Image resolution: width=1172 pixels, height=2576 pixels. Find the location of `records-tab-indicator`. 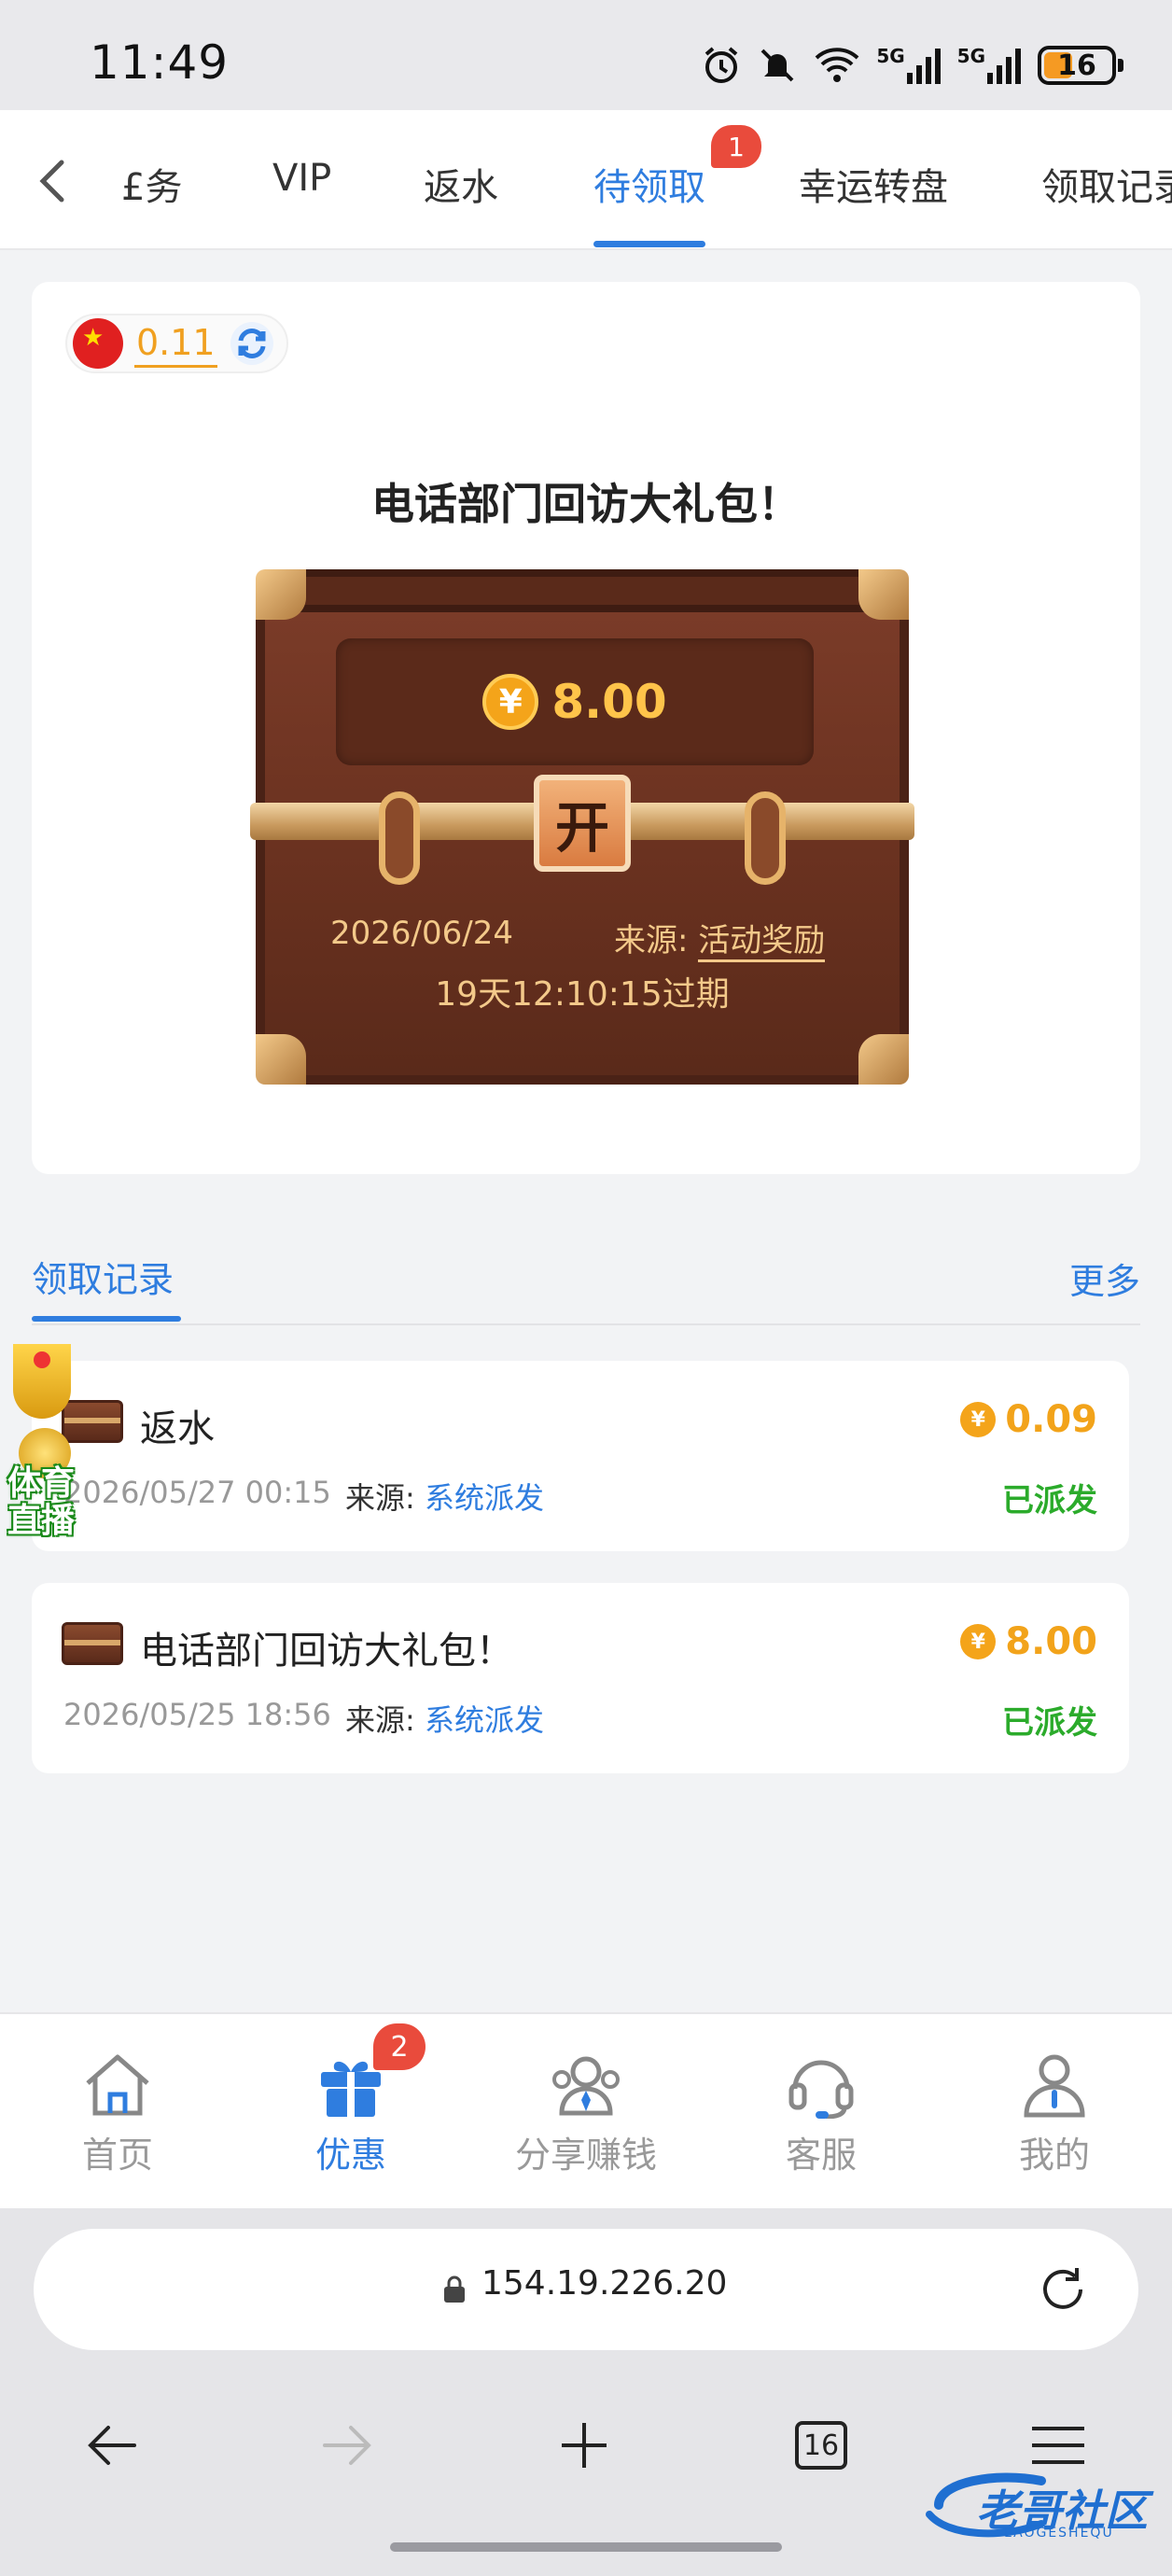

records-tab-indicator is located at coordinates (106, 1319).